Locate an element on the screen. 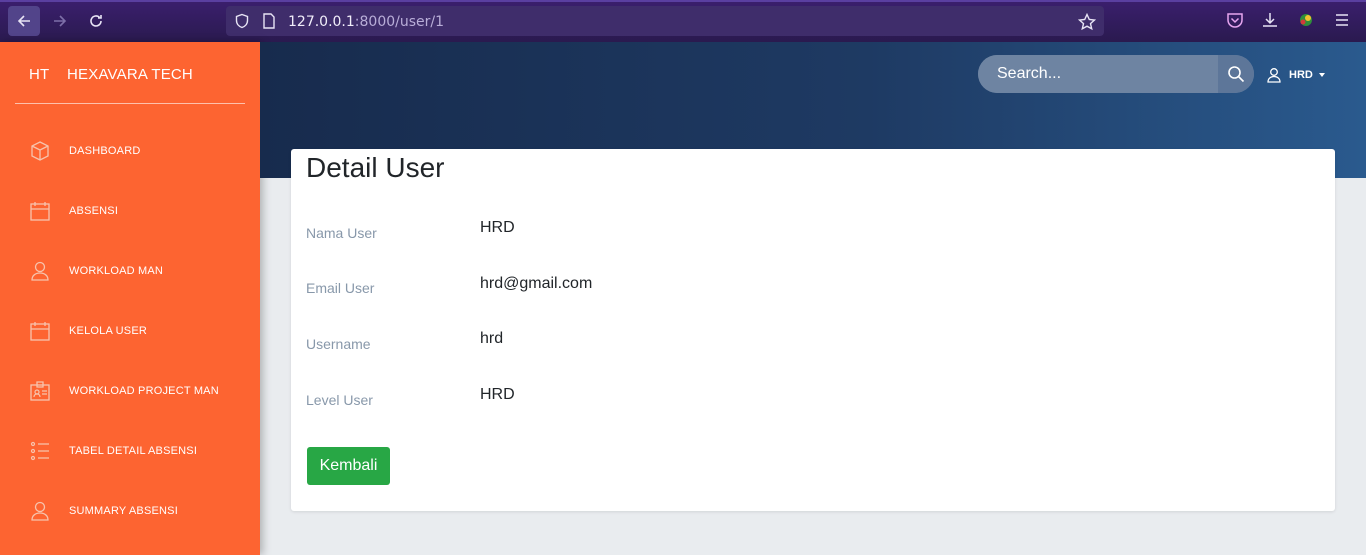  sidebar-item-label: DASHBOARD is located at coordinates (105, 151).